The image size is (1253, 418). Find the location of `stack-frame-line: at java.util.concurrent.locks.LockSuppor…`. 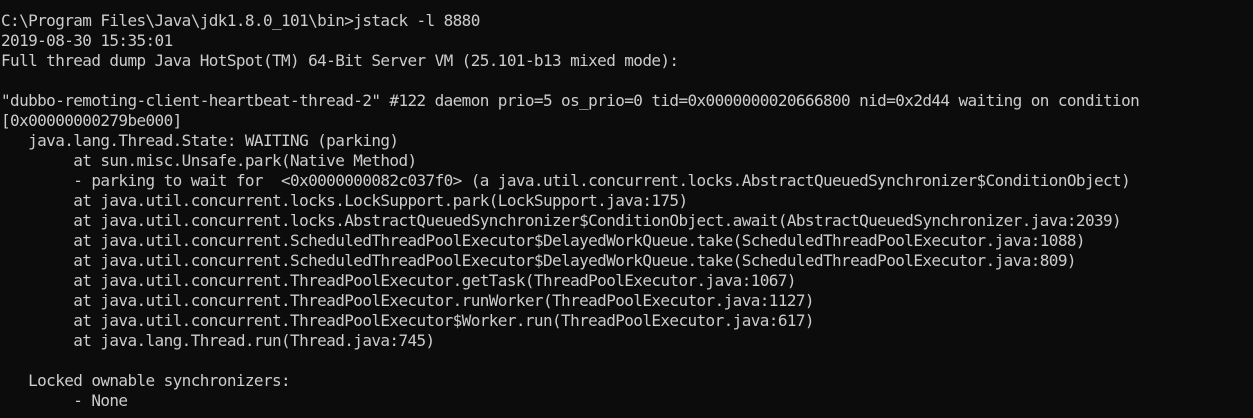

stack-frame-line: at java.util.concurrent.locks.LockSuppor… is located at coordinates (344, 200).